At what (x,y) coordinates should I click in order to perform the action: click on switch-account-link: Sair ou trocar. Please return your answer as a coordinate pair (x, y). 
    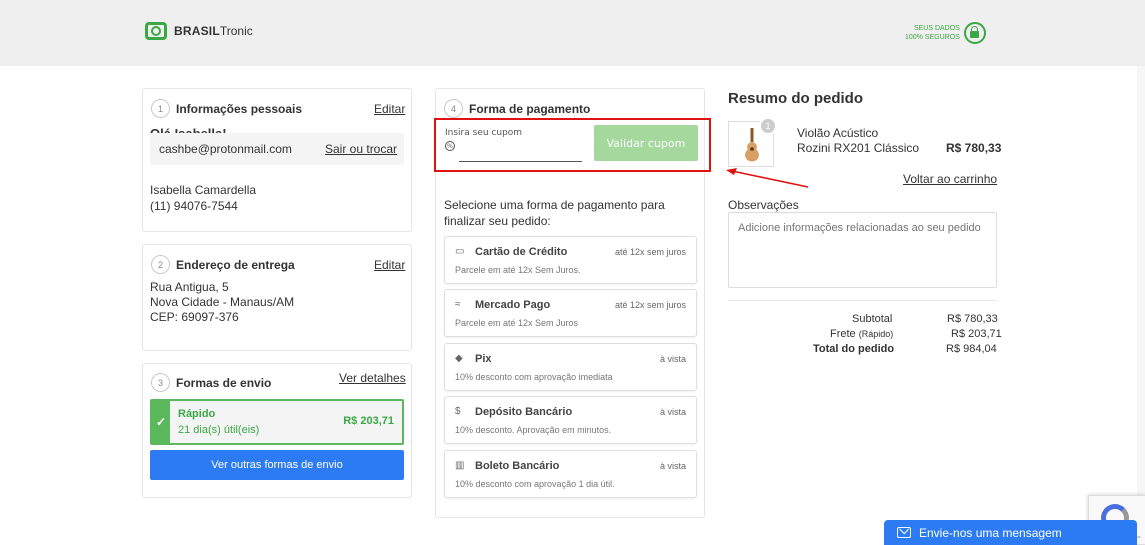
    Looking at the image, I should click on (361, 149).